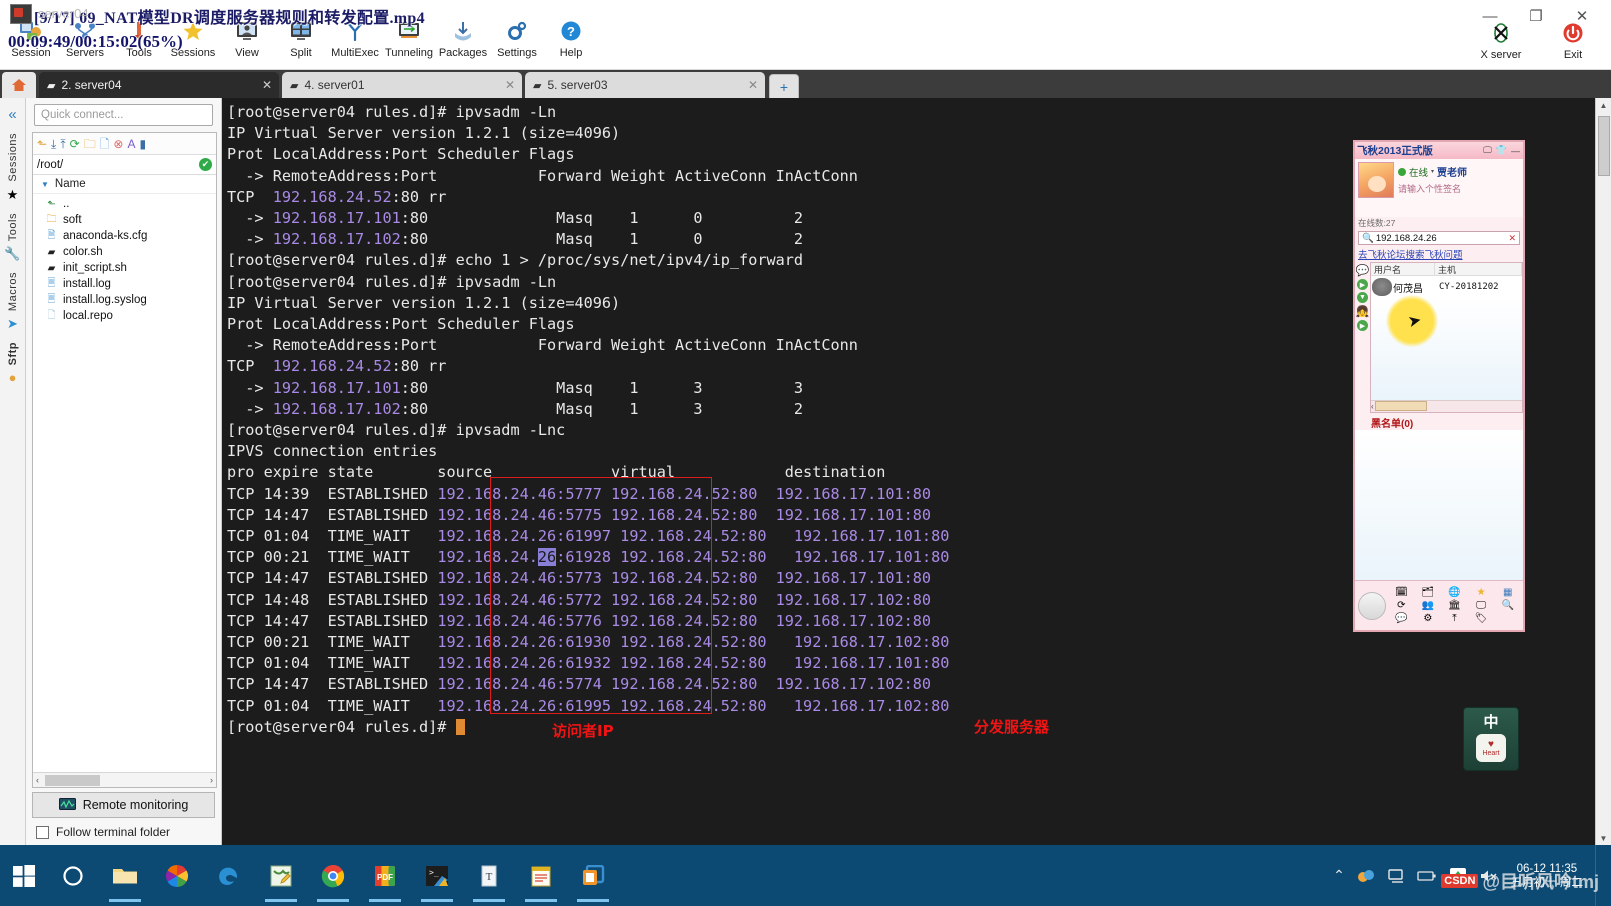 The height and width of the screenshot is (906, 1611). I want to click on ime-floating-bar: 中 ♥ Heart, so click(1491, 739).